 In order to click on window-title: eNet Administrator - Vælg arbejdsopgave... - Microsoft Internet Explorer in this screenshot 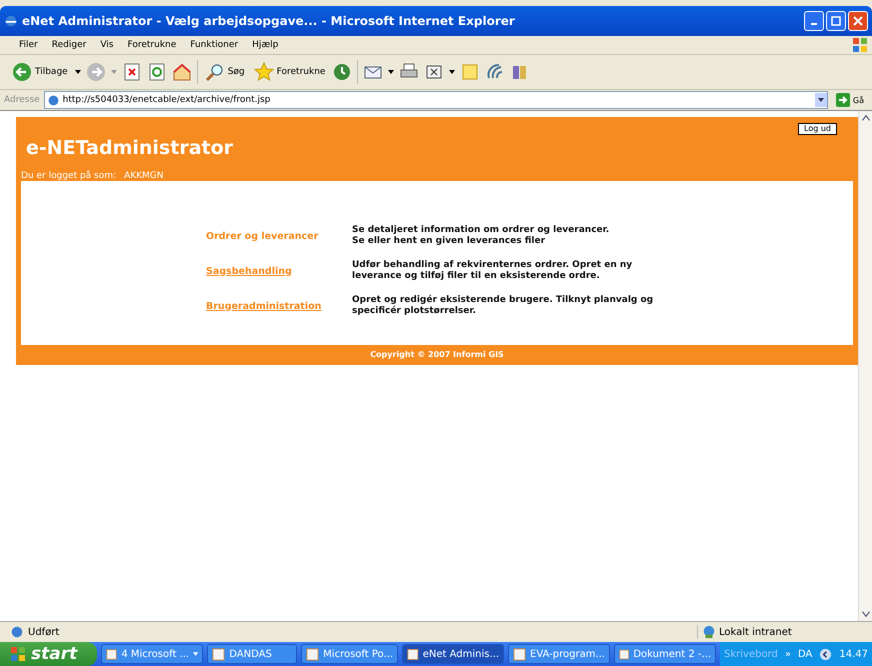, I will do `click(269, 21)`.